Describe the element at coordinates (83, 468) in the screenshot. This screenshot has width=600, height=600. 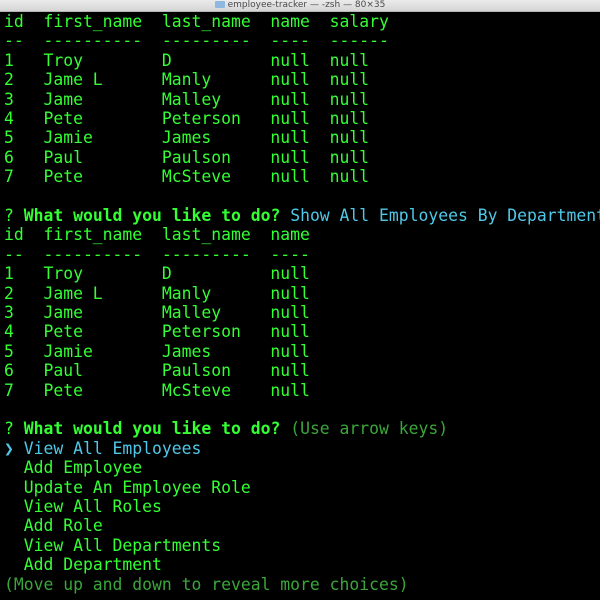
I see `menu-item-label: Add Employee` at that location.